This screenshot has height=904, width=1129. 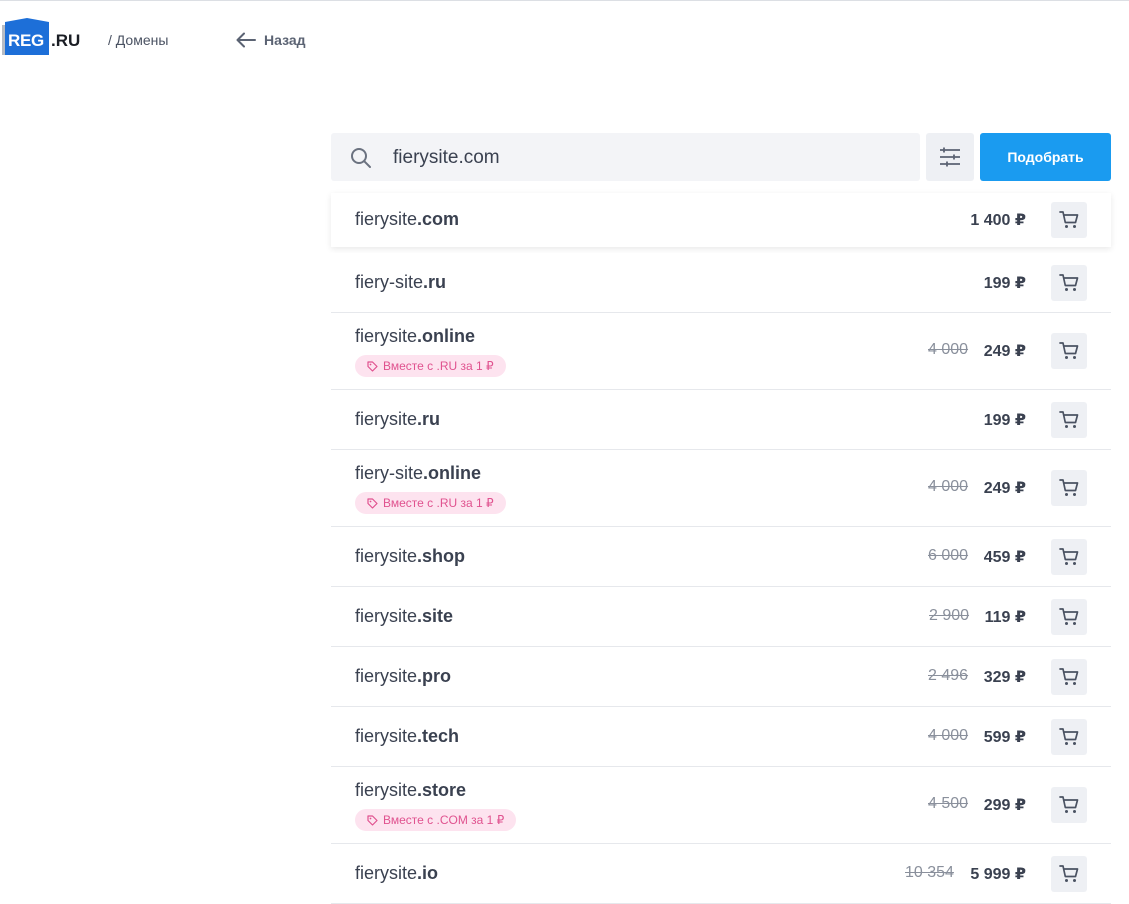 I want to click on logo-reg-text: REG, so click(x=26, y=40).